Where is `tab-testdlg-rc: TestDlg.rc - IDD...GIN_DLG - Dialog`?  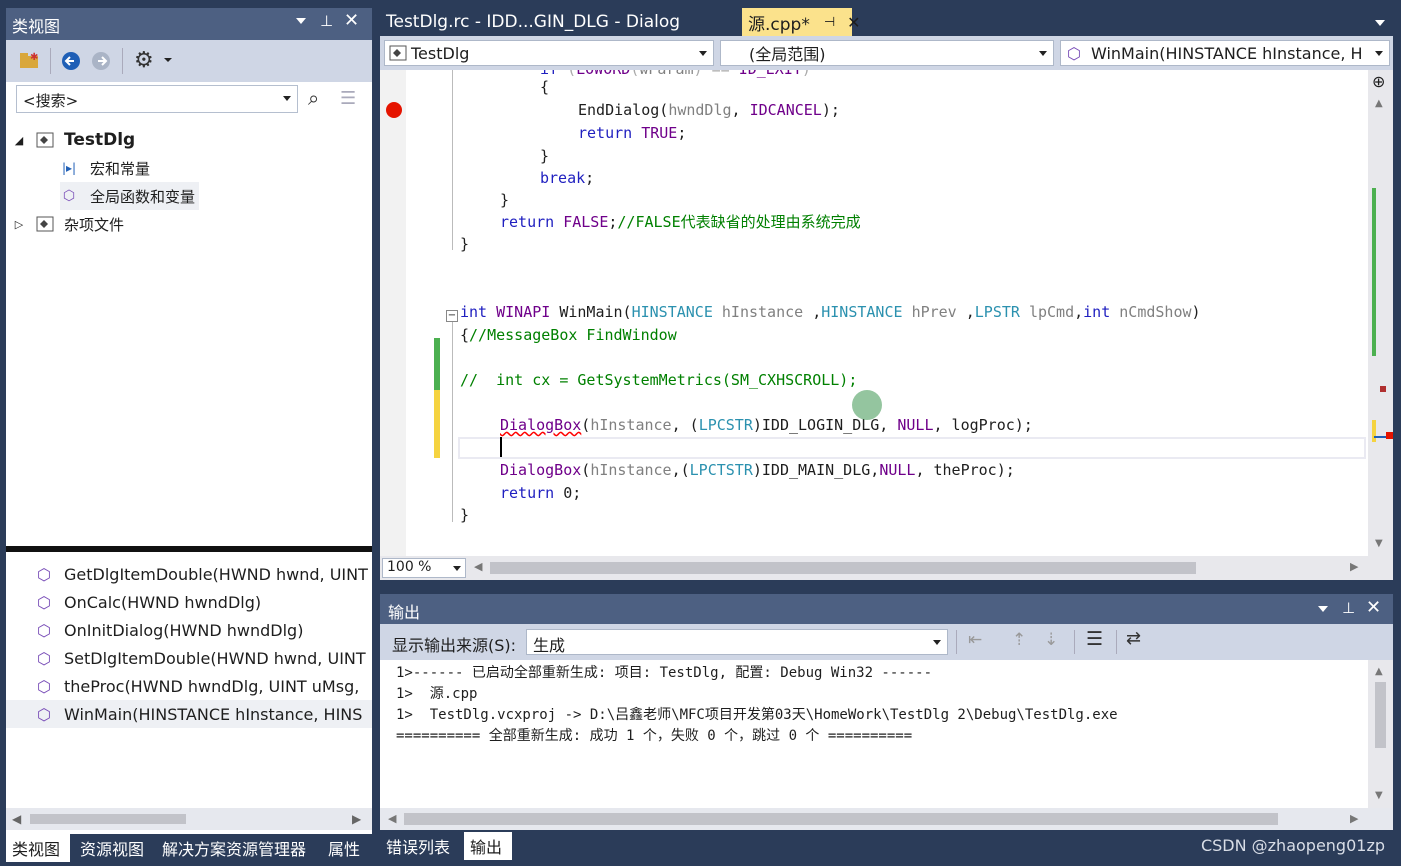 tab-testdlg-rc: TestDlg.rc - IDD...GIN_DLG - Dialog is located at coordinates (561, 22).